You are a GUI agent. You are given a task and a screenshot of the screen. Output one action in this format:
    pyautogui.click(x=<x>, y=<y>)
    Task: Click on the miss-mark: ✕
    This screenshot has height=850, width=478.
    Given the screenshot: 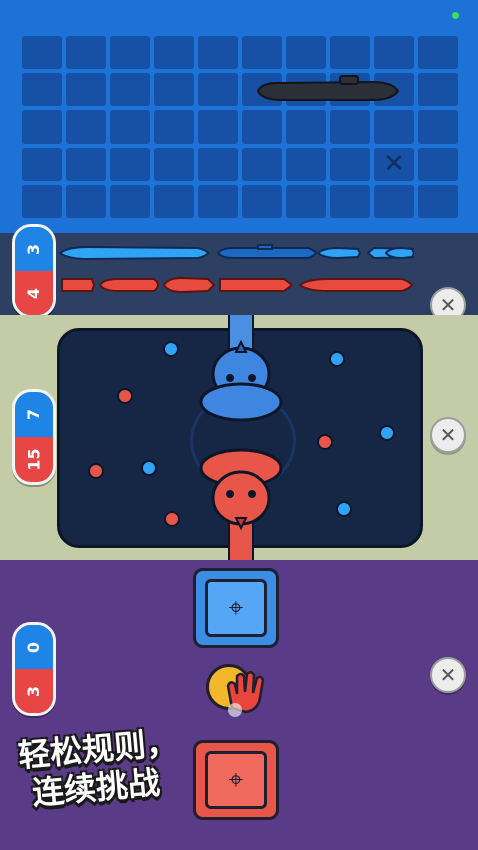 What is the action you would take?
    pyautogui.click(x=394, y=164)
    